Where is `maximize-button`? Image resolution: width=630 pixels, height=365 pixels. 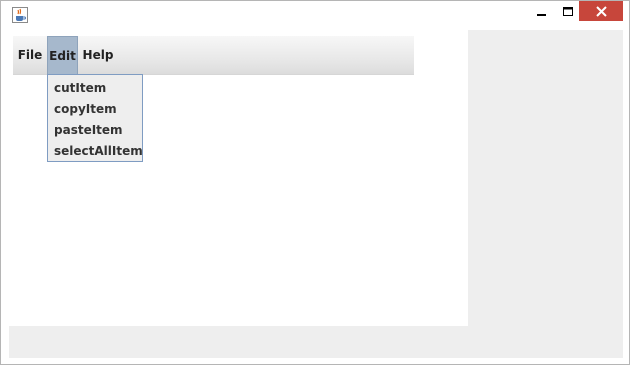 maximize-button is located at coordinates (568, 11).